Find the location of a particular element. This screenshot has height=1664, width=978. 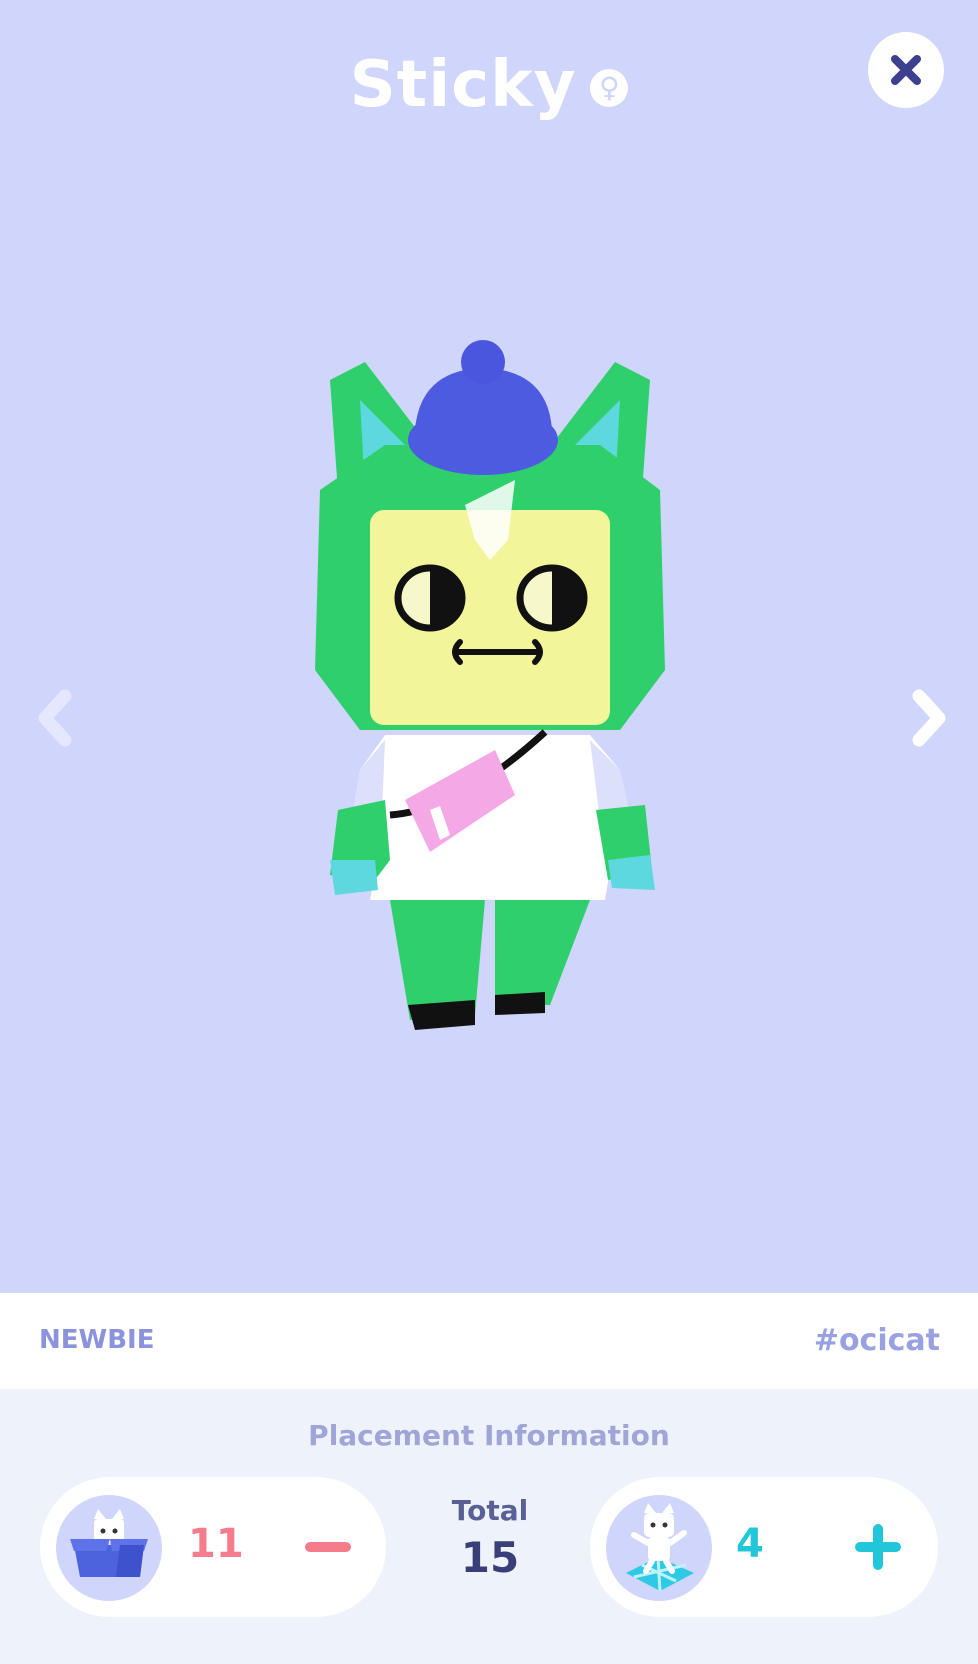

previous-character-button is located at coordinates (55, 718).